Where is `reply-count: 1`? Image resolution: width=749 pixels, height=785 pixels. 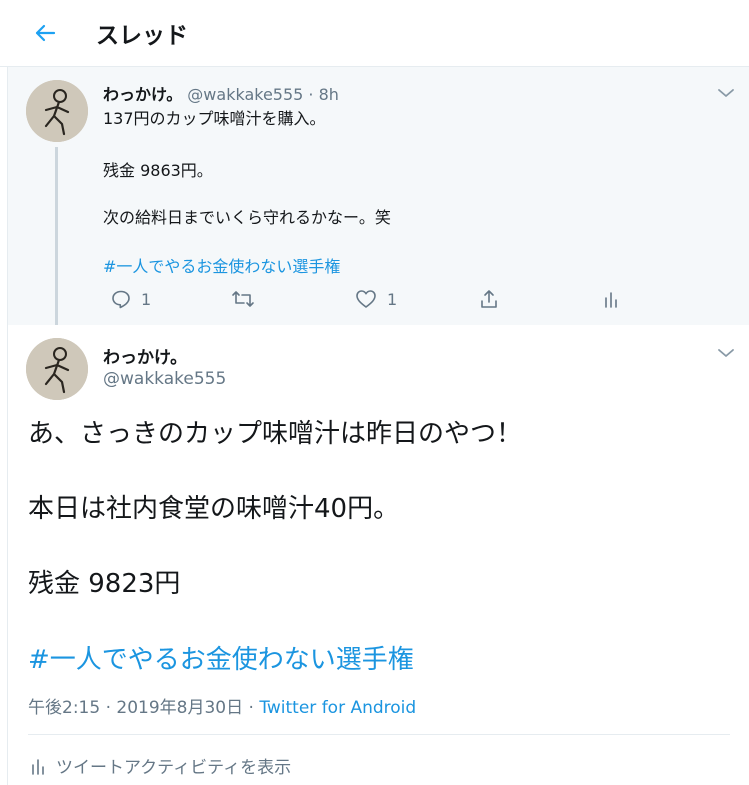 reply-count: 1 is located at coordinates (146, 299).